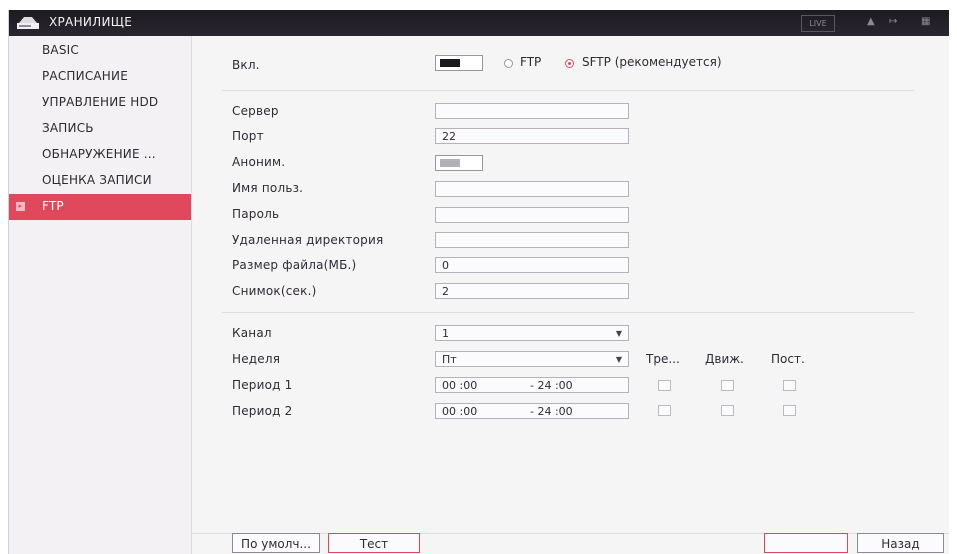  I want to click on period-2-motion-checkbox, so click(727, 410).